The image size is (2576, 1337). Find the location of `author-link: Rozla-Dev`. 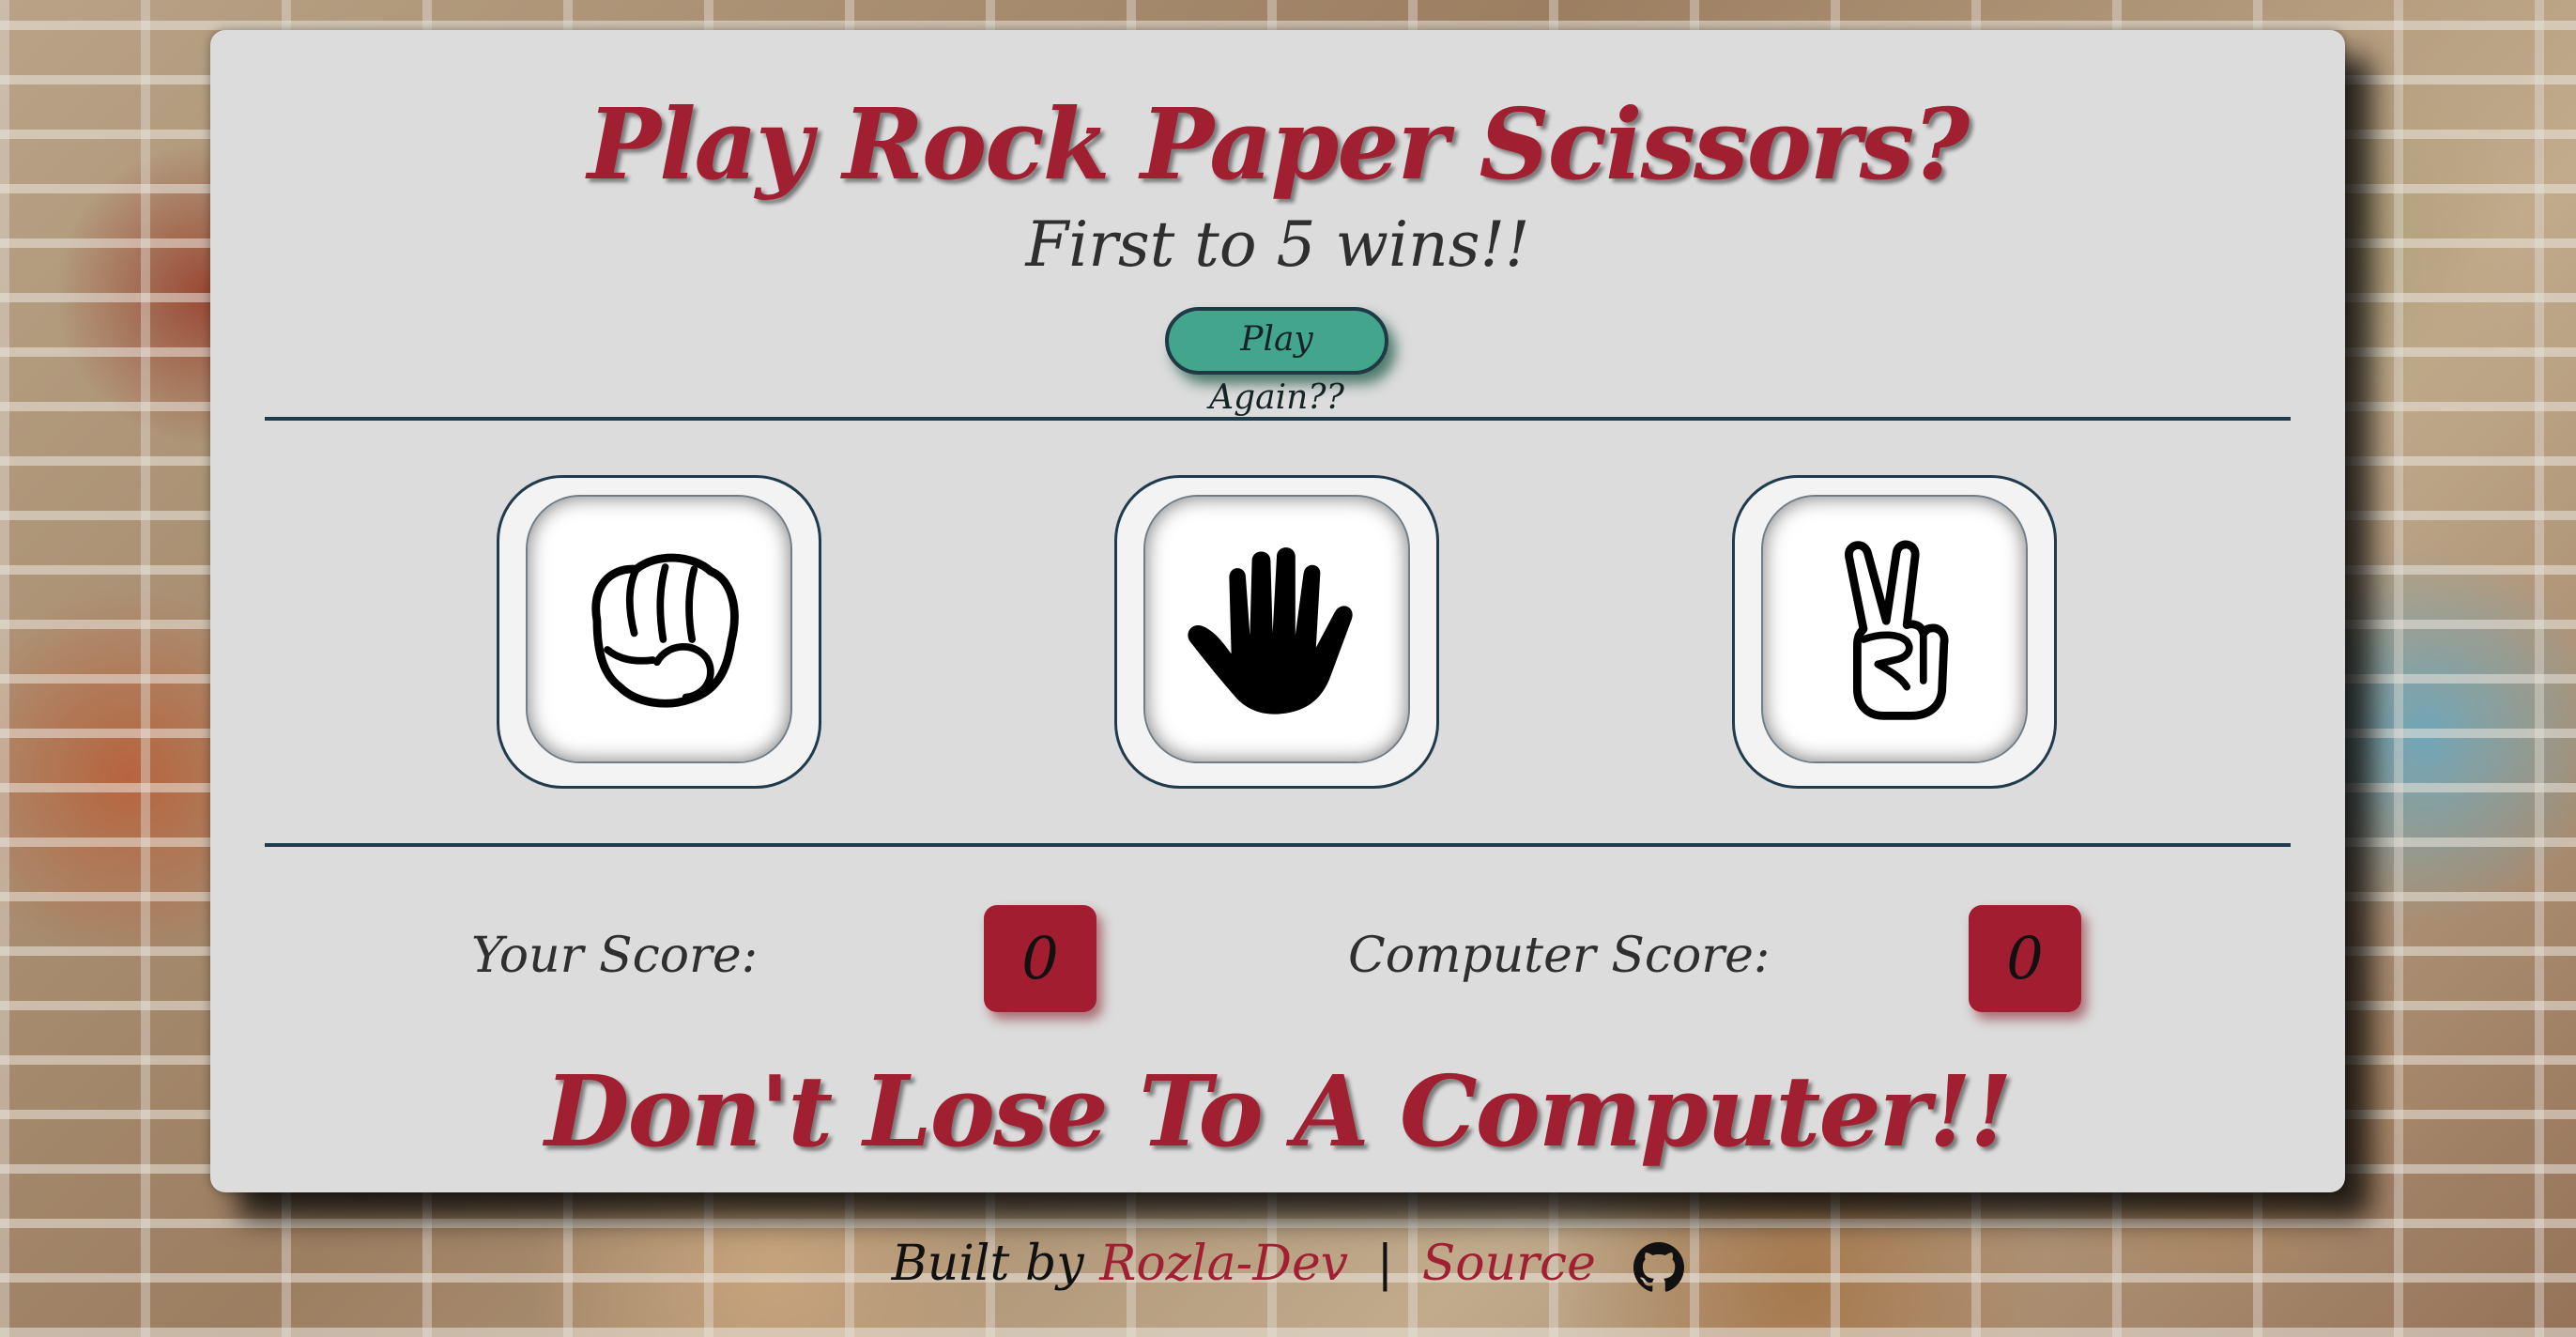

author-link: Rozla-Dev is located at coordinates (1224, 1264).